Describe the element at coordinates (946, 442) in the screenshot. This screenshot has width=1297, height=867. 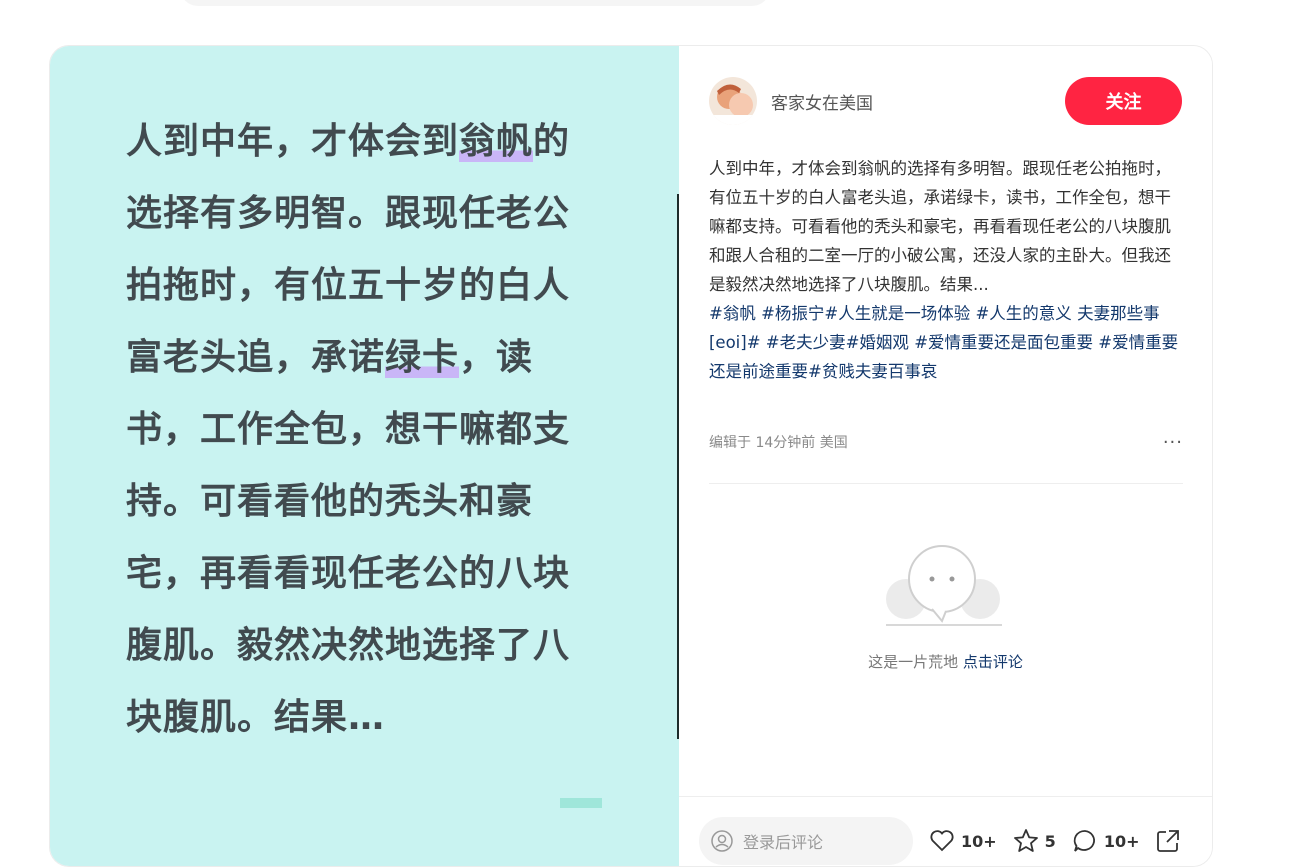
I see `post-meta: 编辑于 14分钟前 美国 ···` at that location.